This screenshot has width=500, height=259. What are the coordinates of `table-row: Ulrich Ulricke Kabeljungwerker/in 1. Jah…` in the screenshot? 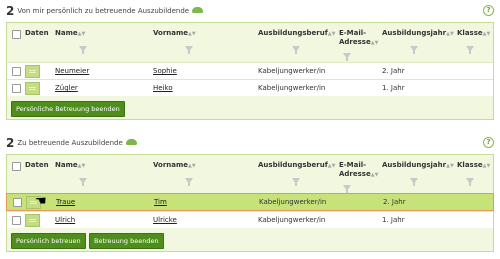 It's located at (250, 219).